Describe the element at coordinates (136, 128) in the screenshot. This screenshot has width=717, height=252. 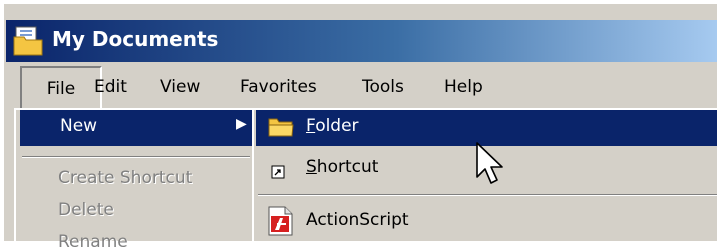
I see `file-menu-item-new` at that location.